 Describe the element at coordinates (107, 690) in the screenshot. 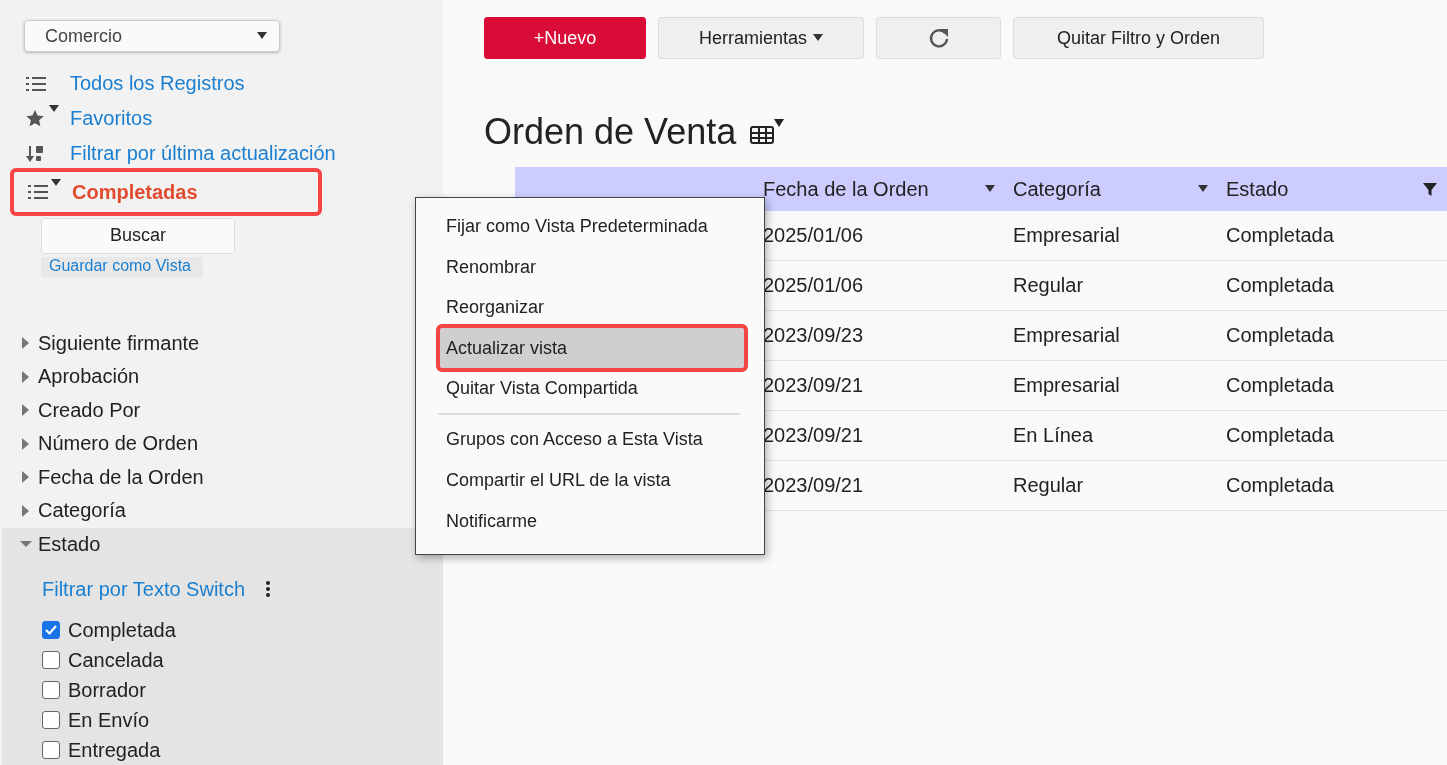

I see `option-label: Borrador` at that location.